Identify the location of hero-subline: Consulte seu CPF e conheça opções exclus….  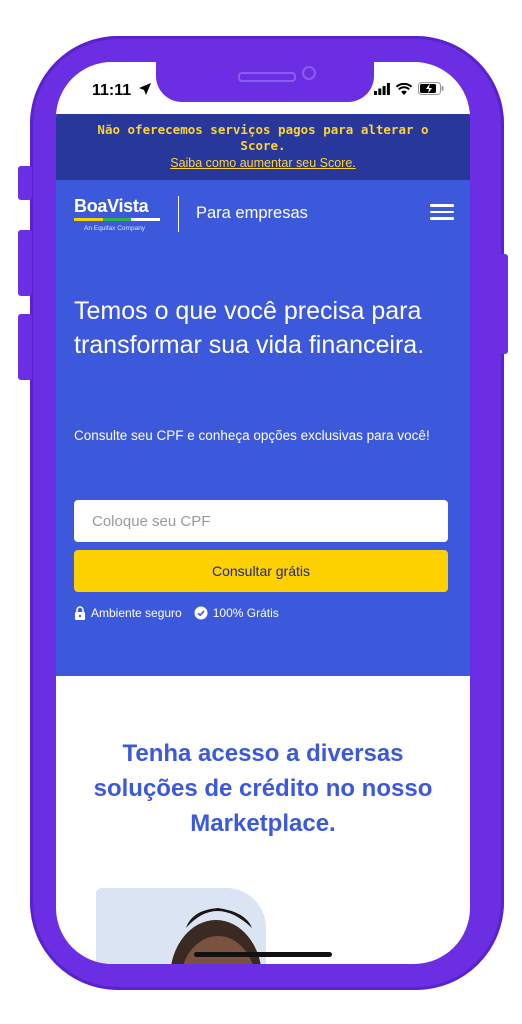
(252, 435).